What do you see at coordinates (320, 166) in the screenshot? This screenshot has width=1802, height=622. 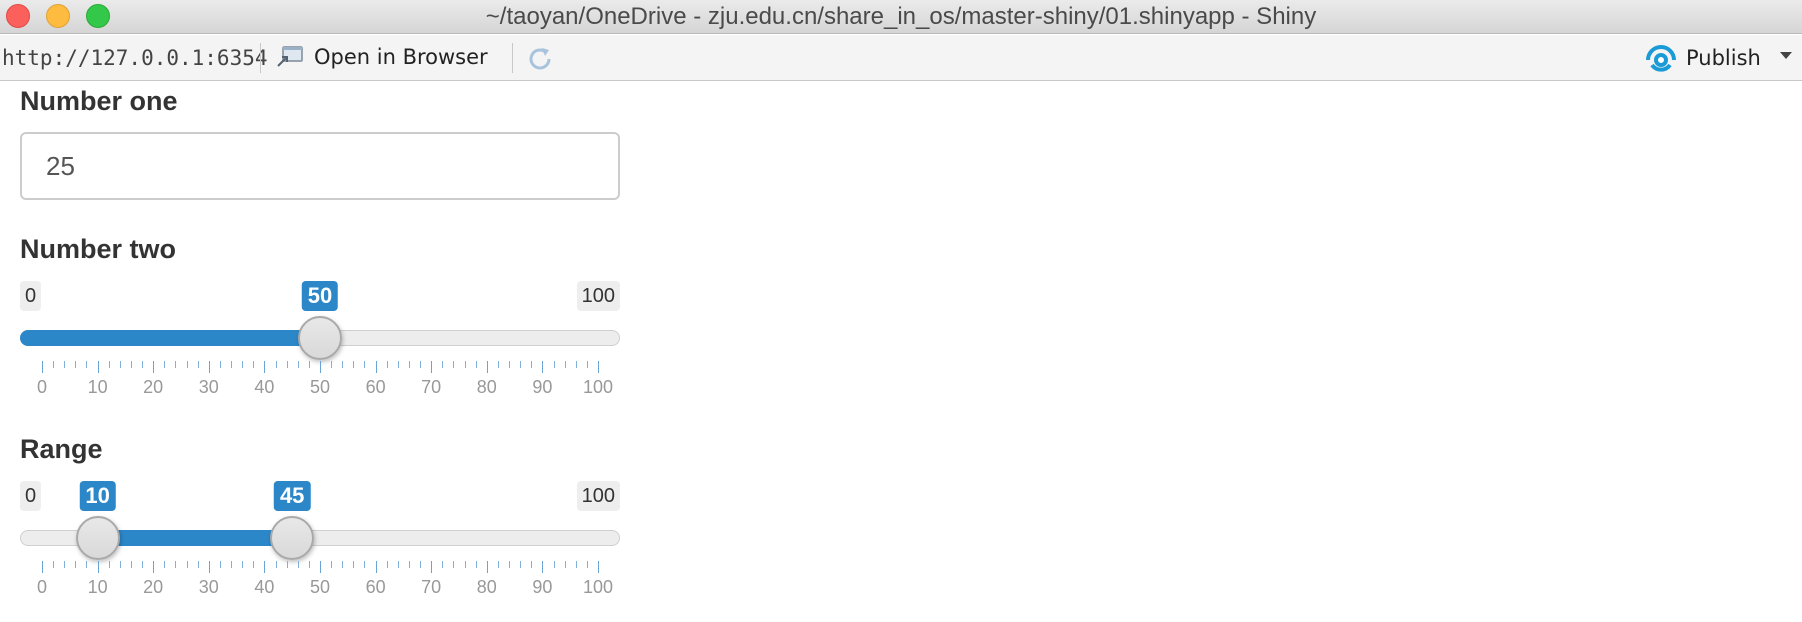 I see `number-one-input` at bounding box center [320, 166].